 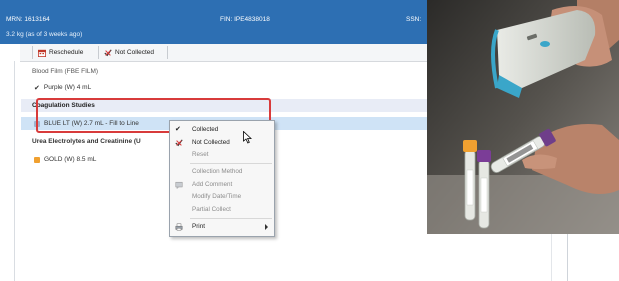 What do you see at coordinates (211, 209) in the screenshot?
I see `menu-item-label: Partial Collect` at bounding box center [211, 209].